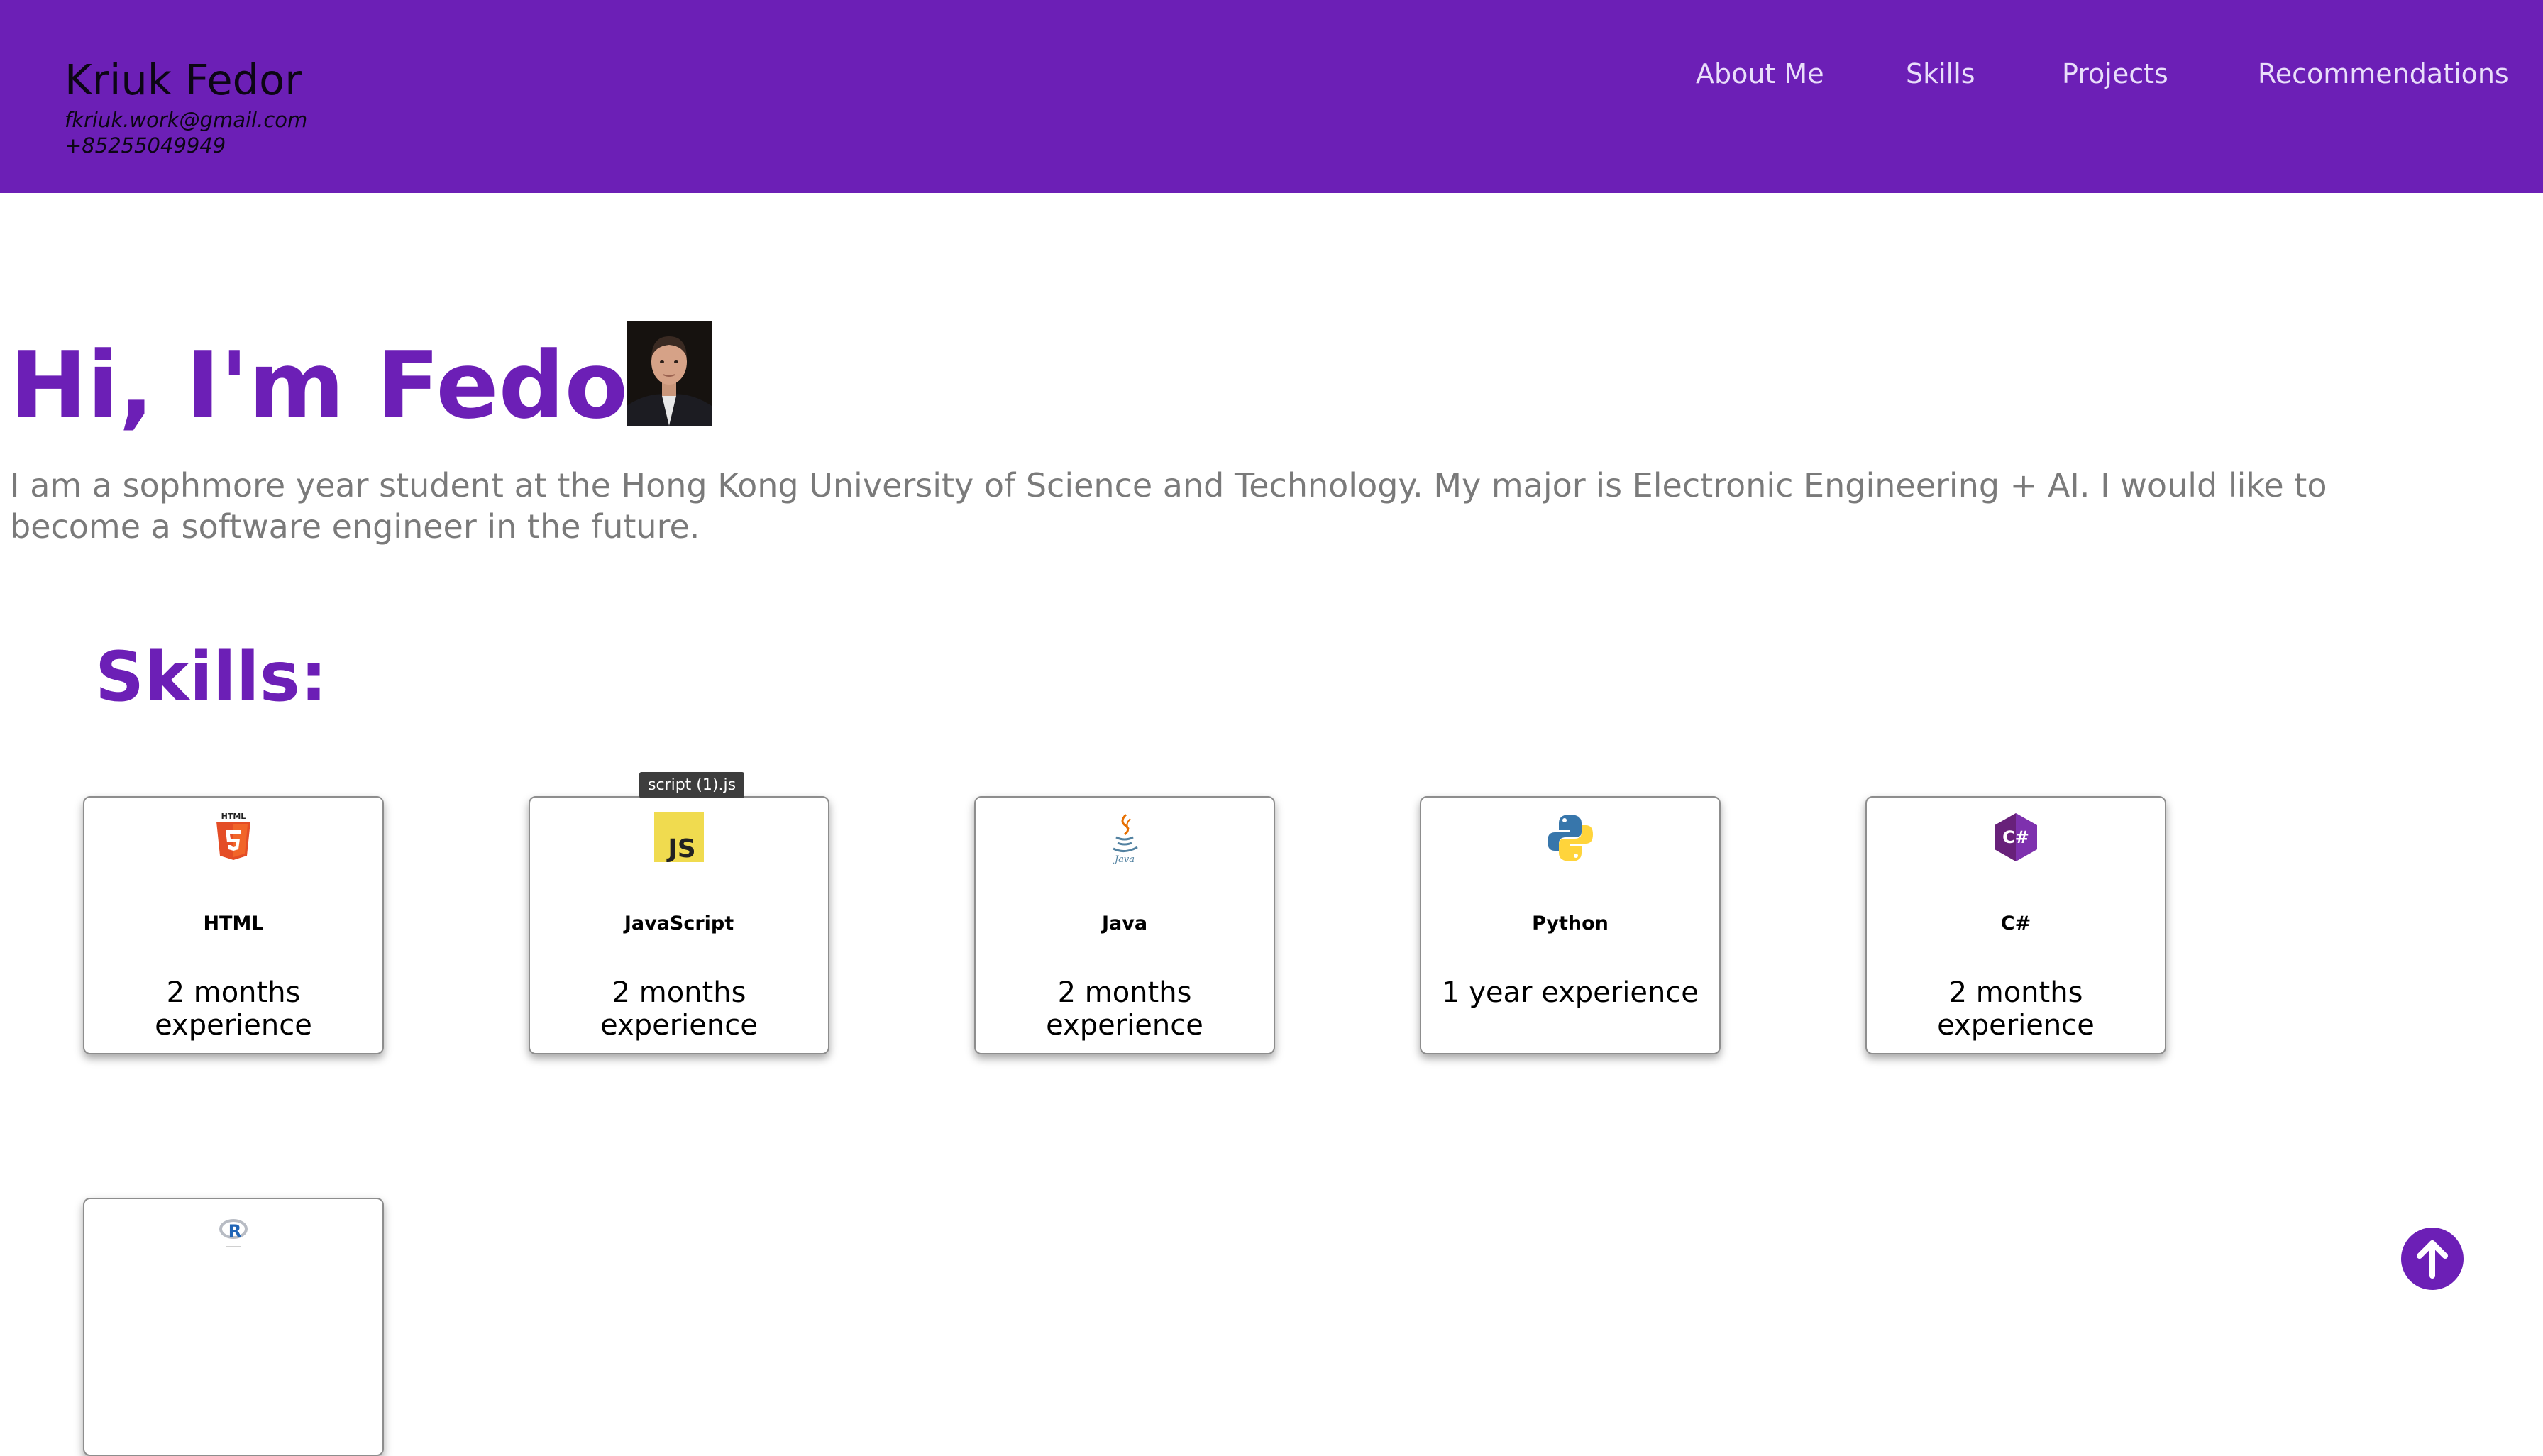  I want to click on nav-projects: Projects, so click(2115, 73).